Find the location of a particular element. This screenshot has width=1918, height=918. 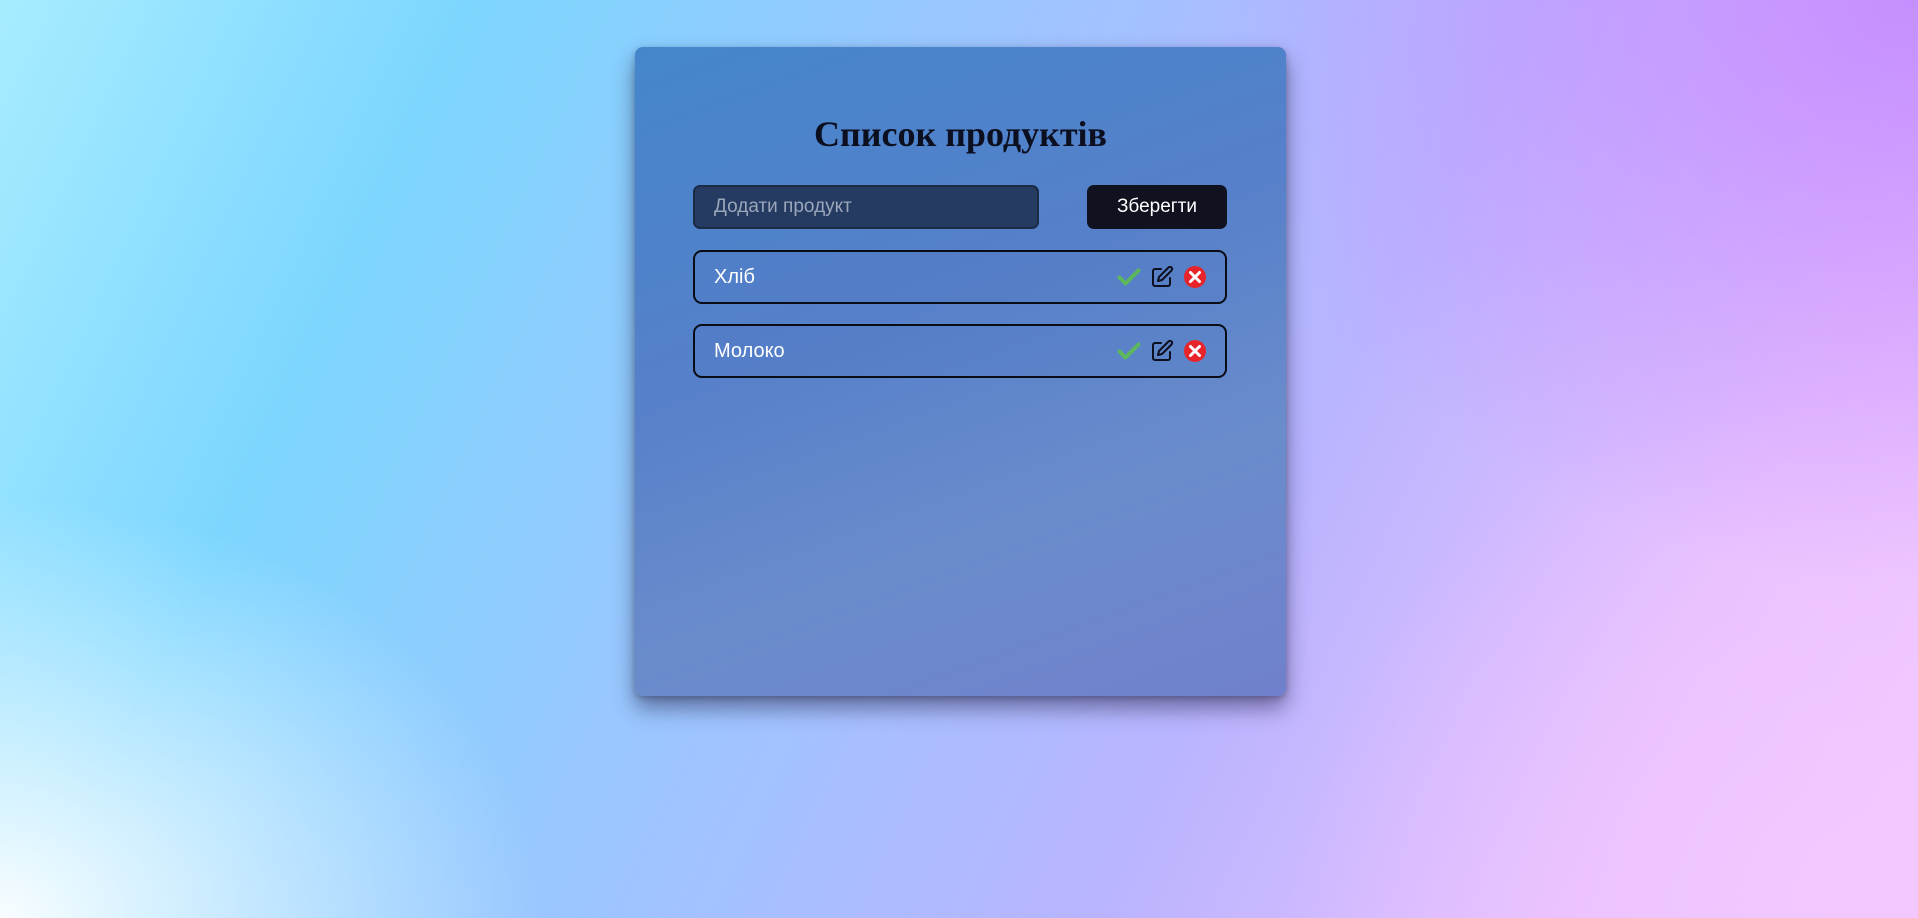

list-item: Молоко is located at coordinates (960, 351).